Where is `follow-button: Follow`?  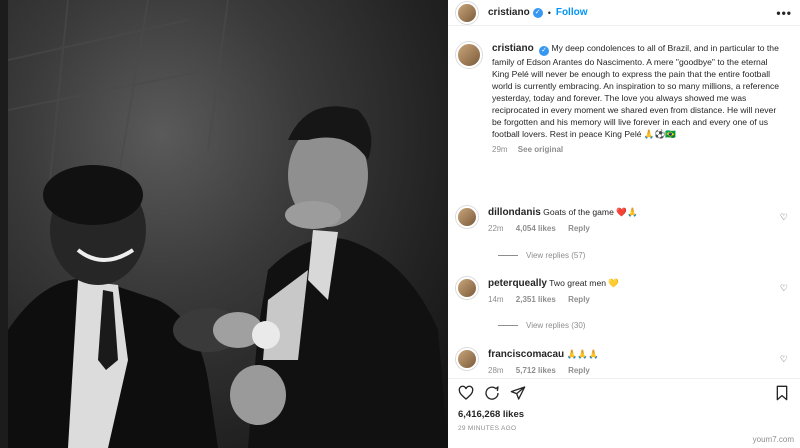
follow-button: Follow is located at coordinates (572, 12).